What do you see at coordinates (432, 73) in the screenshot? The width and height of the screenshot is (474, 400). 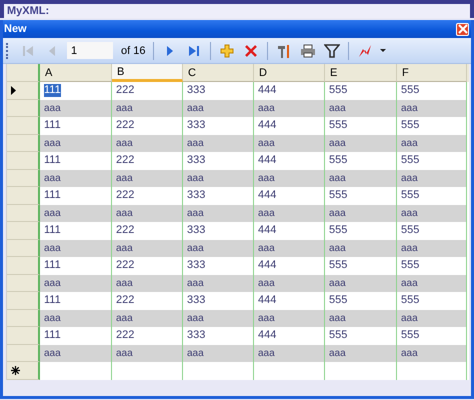 I see `column-header: F` at bounding box center [432, 73].